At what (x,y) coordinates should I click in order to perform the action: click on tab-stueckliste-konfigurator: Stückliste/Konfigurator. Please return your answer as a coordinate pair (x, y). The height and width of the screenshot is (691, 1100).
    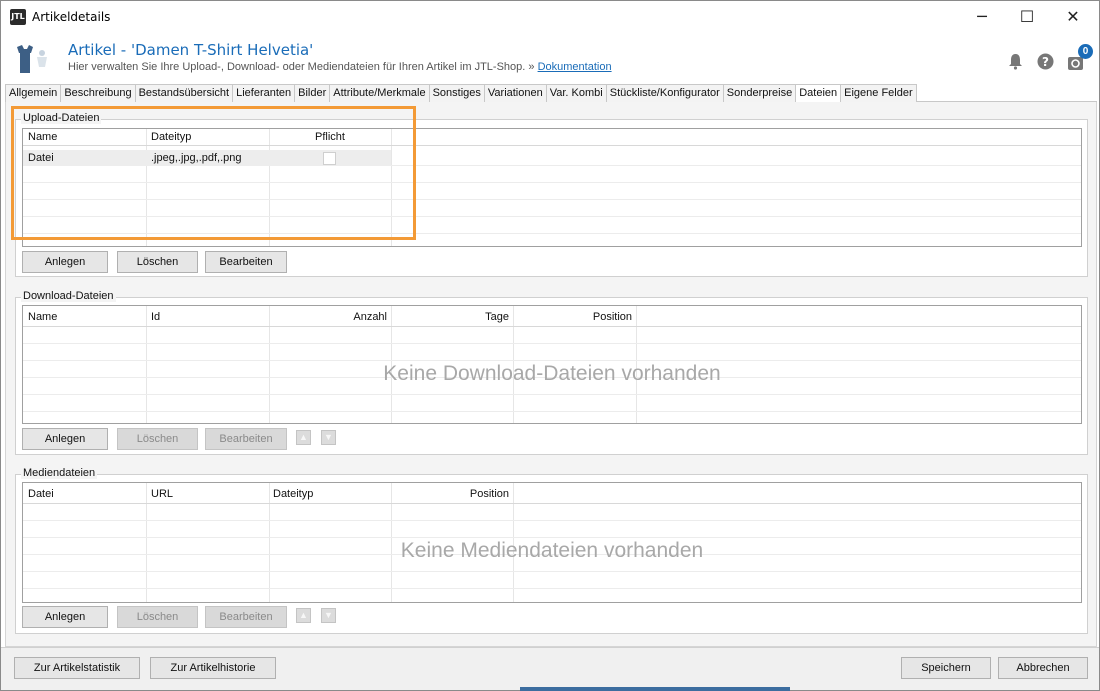
    Looking at the image, I should click on (664, 93).